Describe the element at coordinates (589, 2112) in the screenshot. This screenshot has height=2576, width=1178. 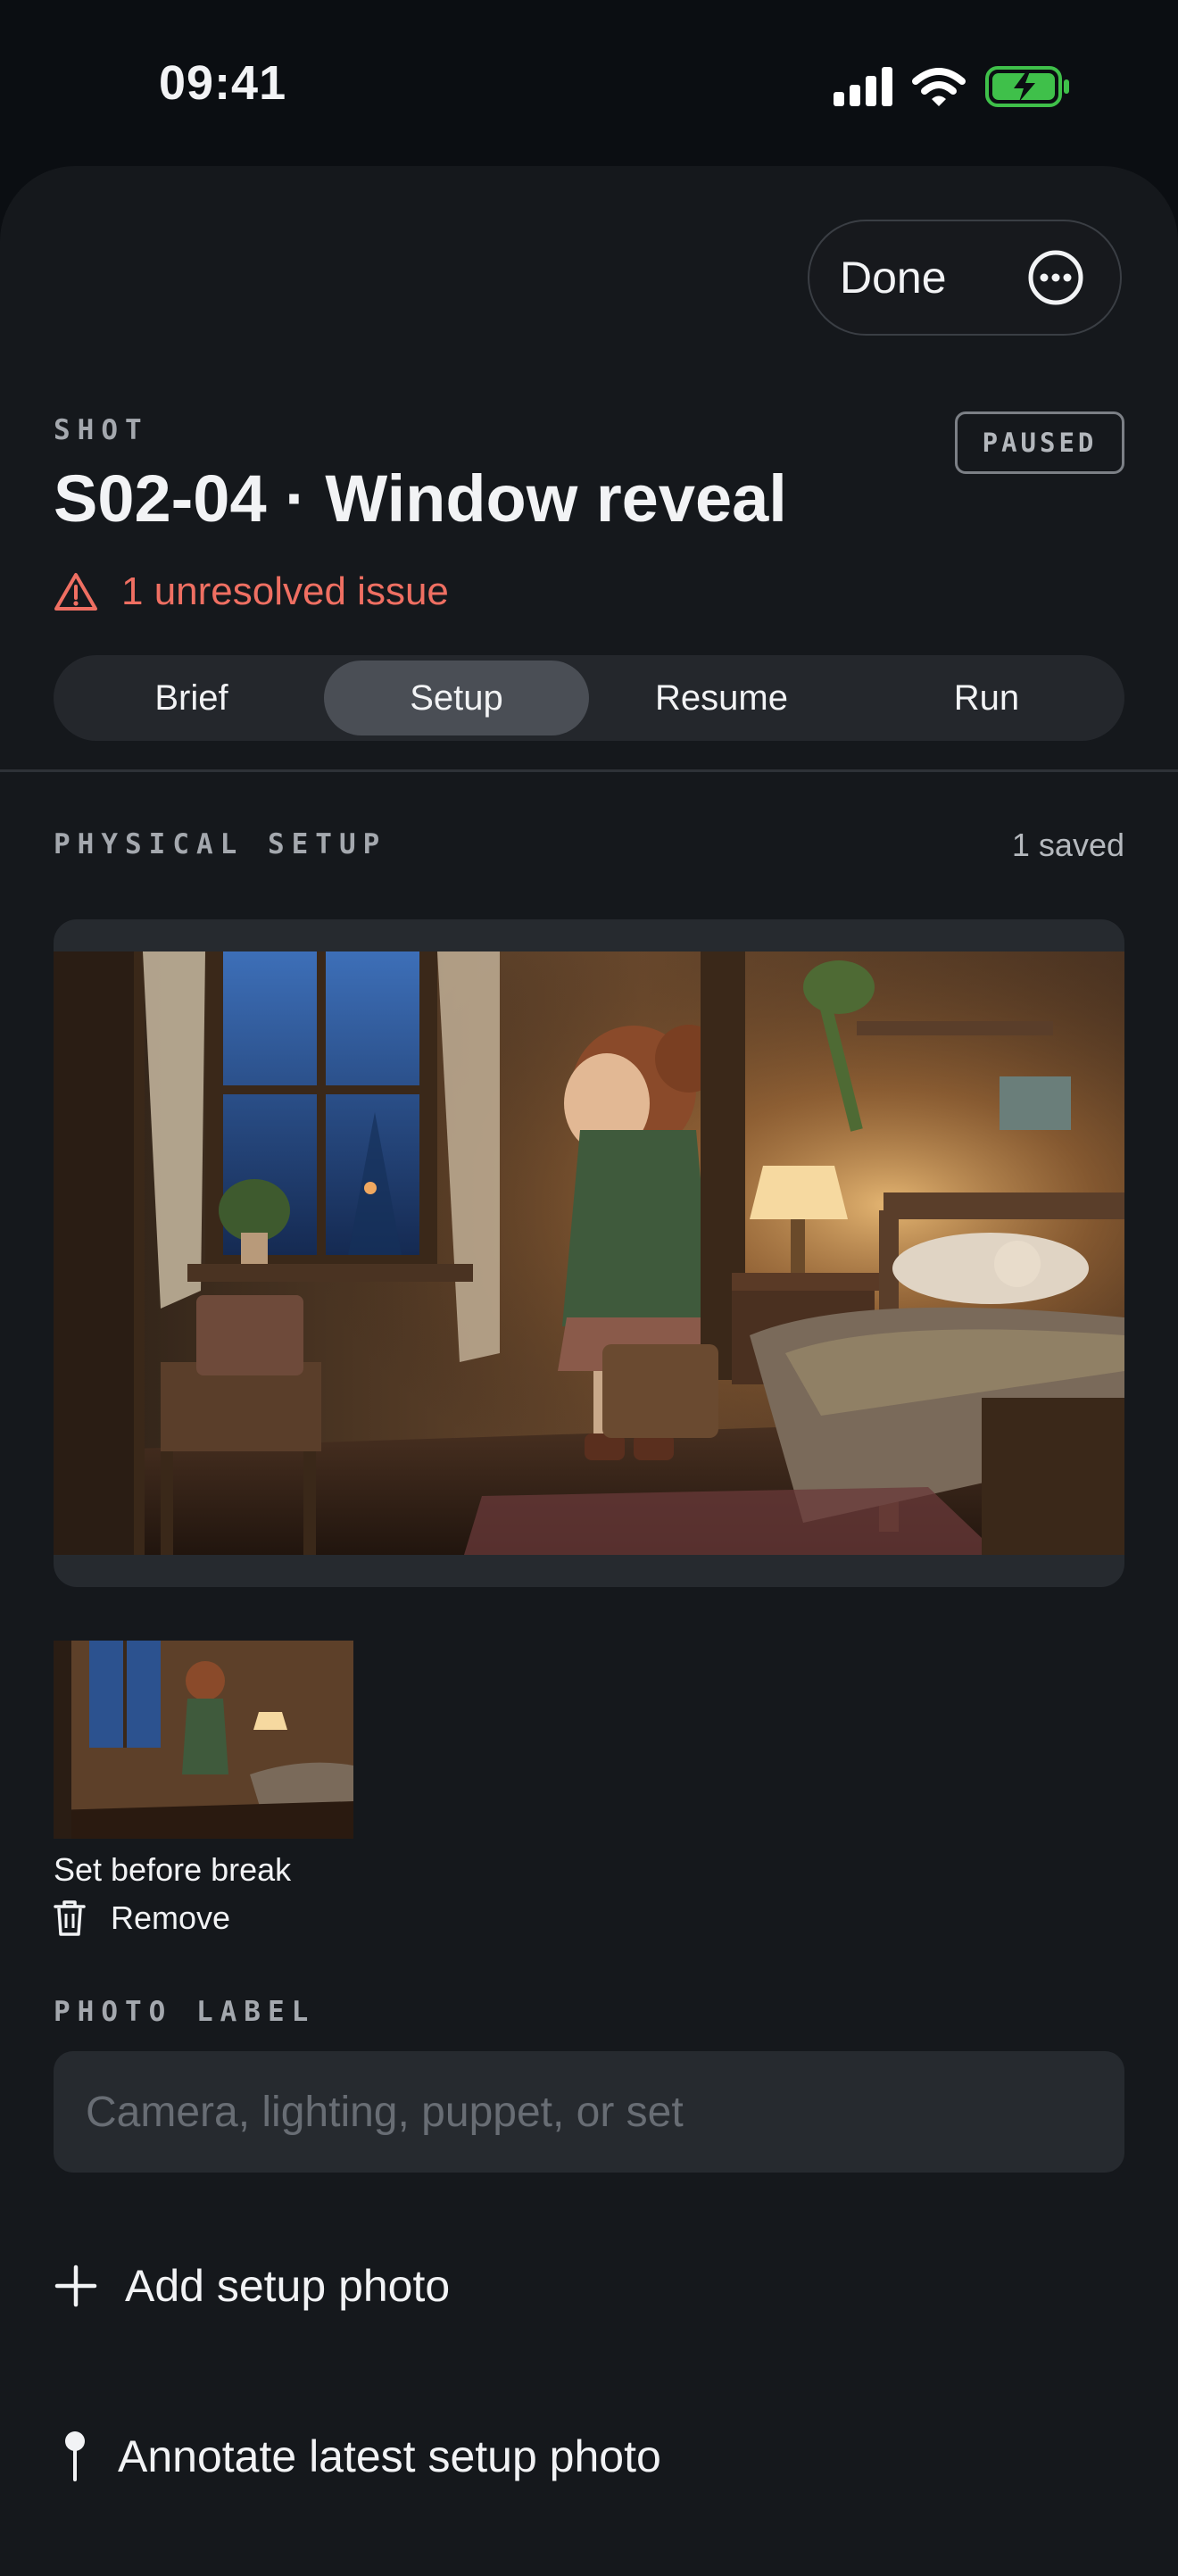
I see `photo-label-input` at that location.